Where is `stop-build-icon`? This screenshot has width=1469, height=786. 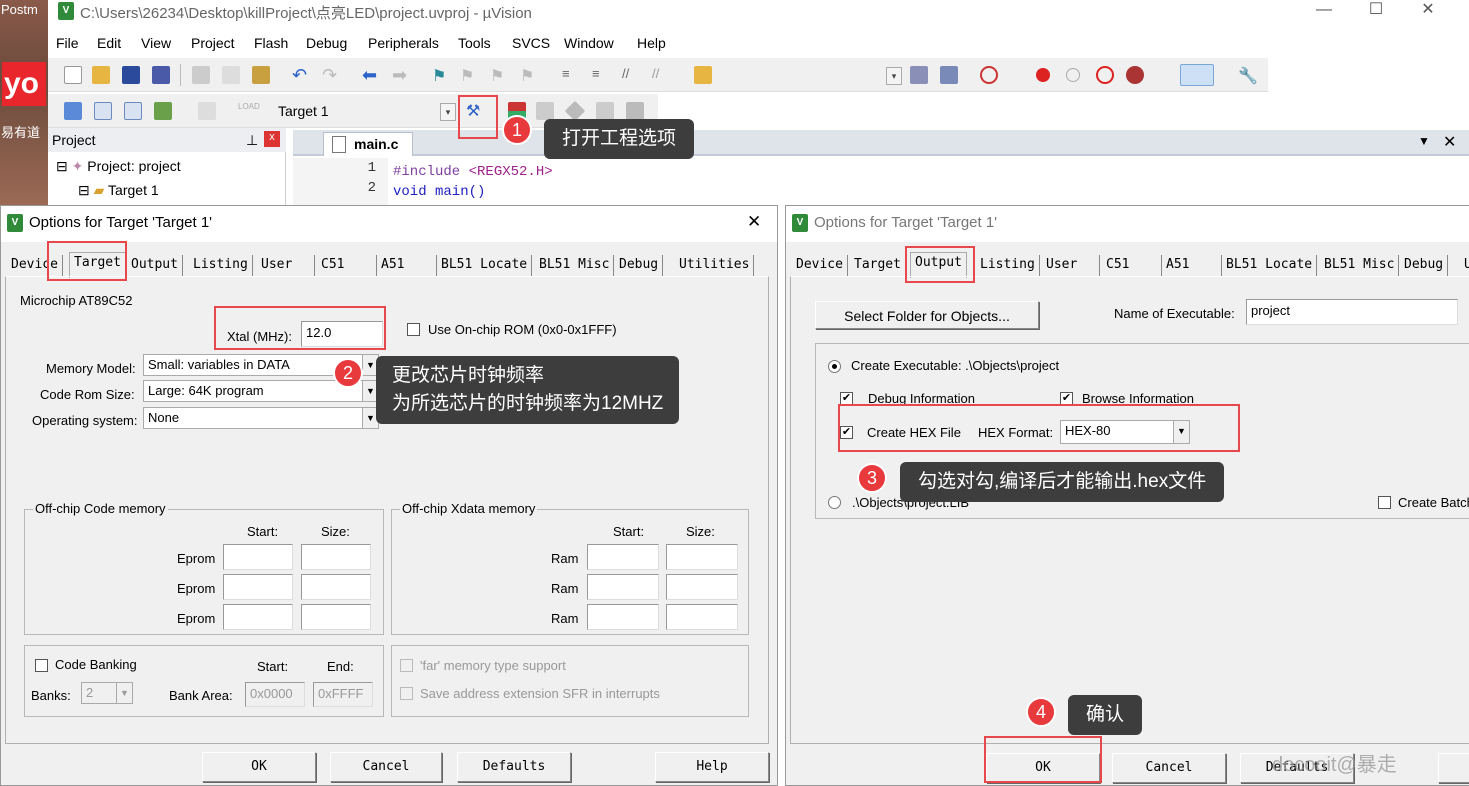 stop-build-icon is located at coordinates (207, 111).